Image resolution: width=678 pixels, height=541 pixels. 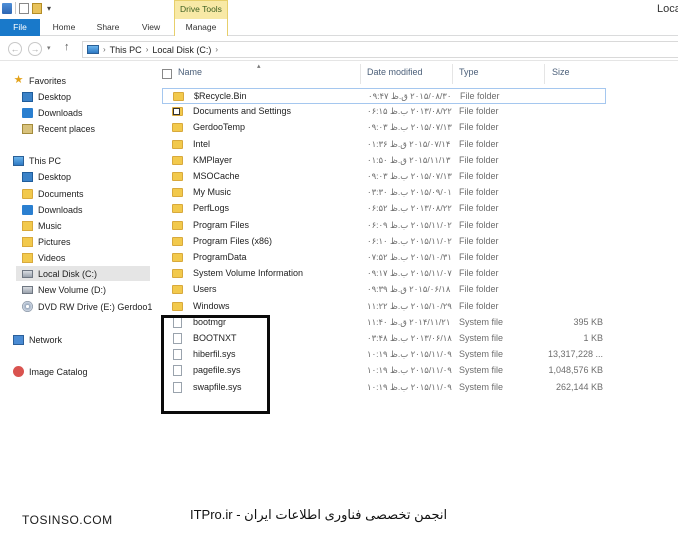 I want to click on nav-item-label: Music, so click(x=50, y=225).